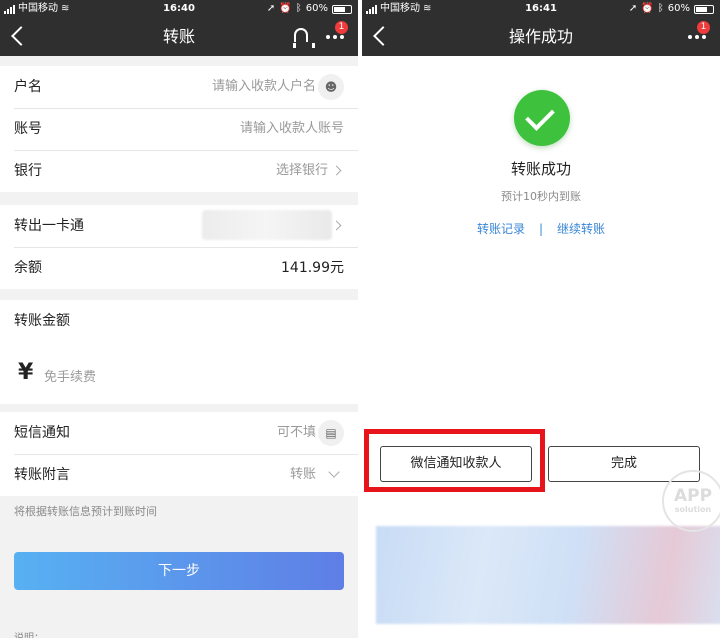  Describe the element at coordinates (693, 509) in the screenshot. I see `watermark-sub: solution` at that location.